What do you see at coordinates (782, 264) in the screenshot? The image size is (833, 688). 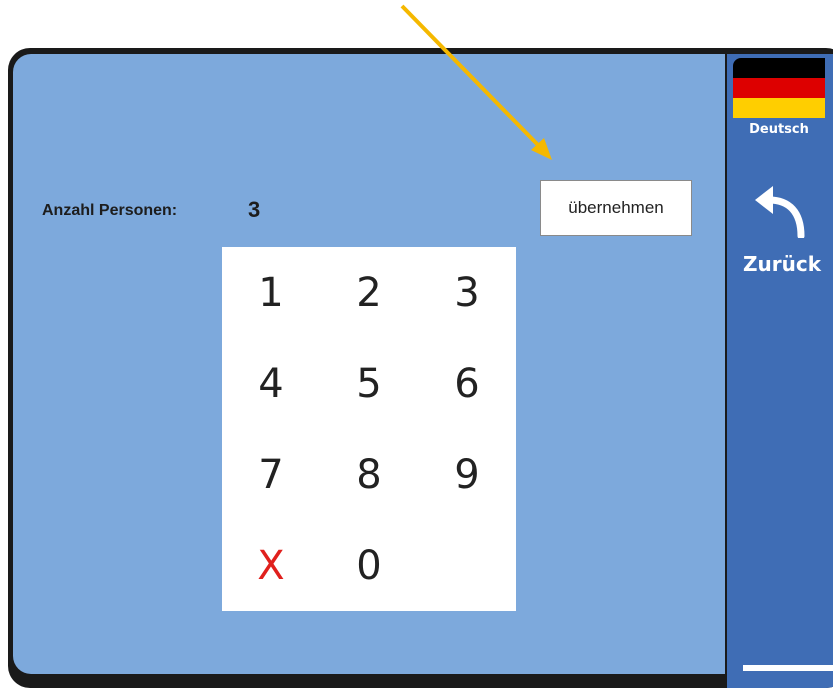 I see `back-label: Zurück` at bounding box center [782, 264].